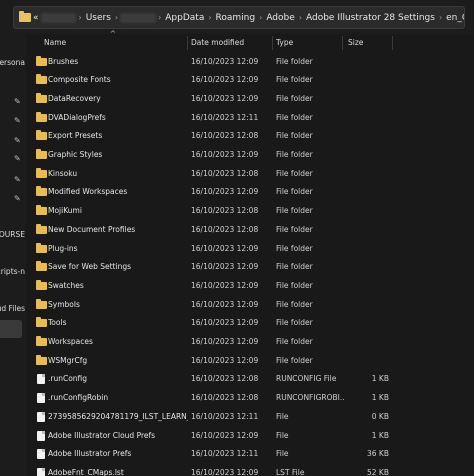  I want to click on file-name: Adobe Illustrator Cloud Prefs, so click(102, 435).